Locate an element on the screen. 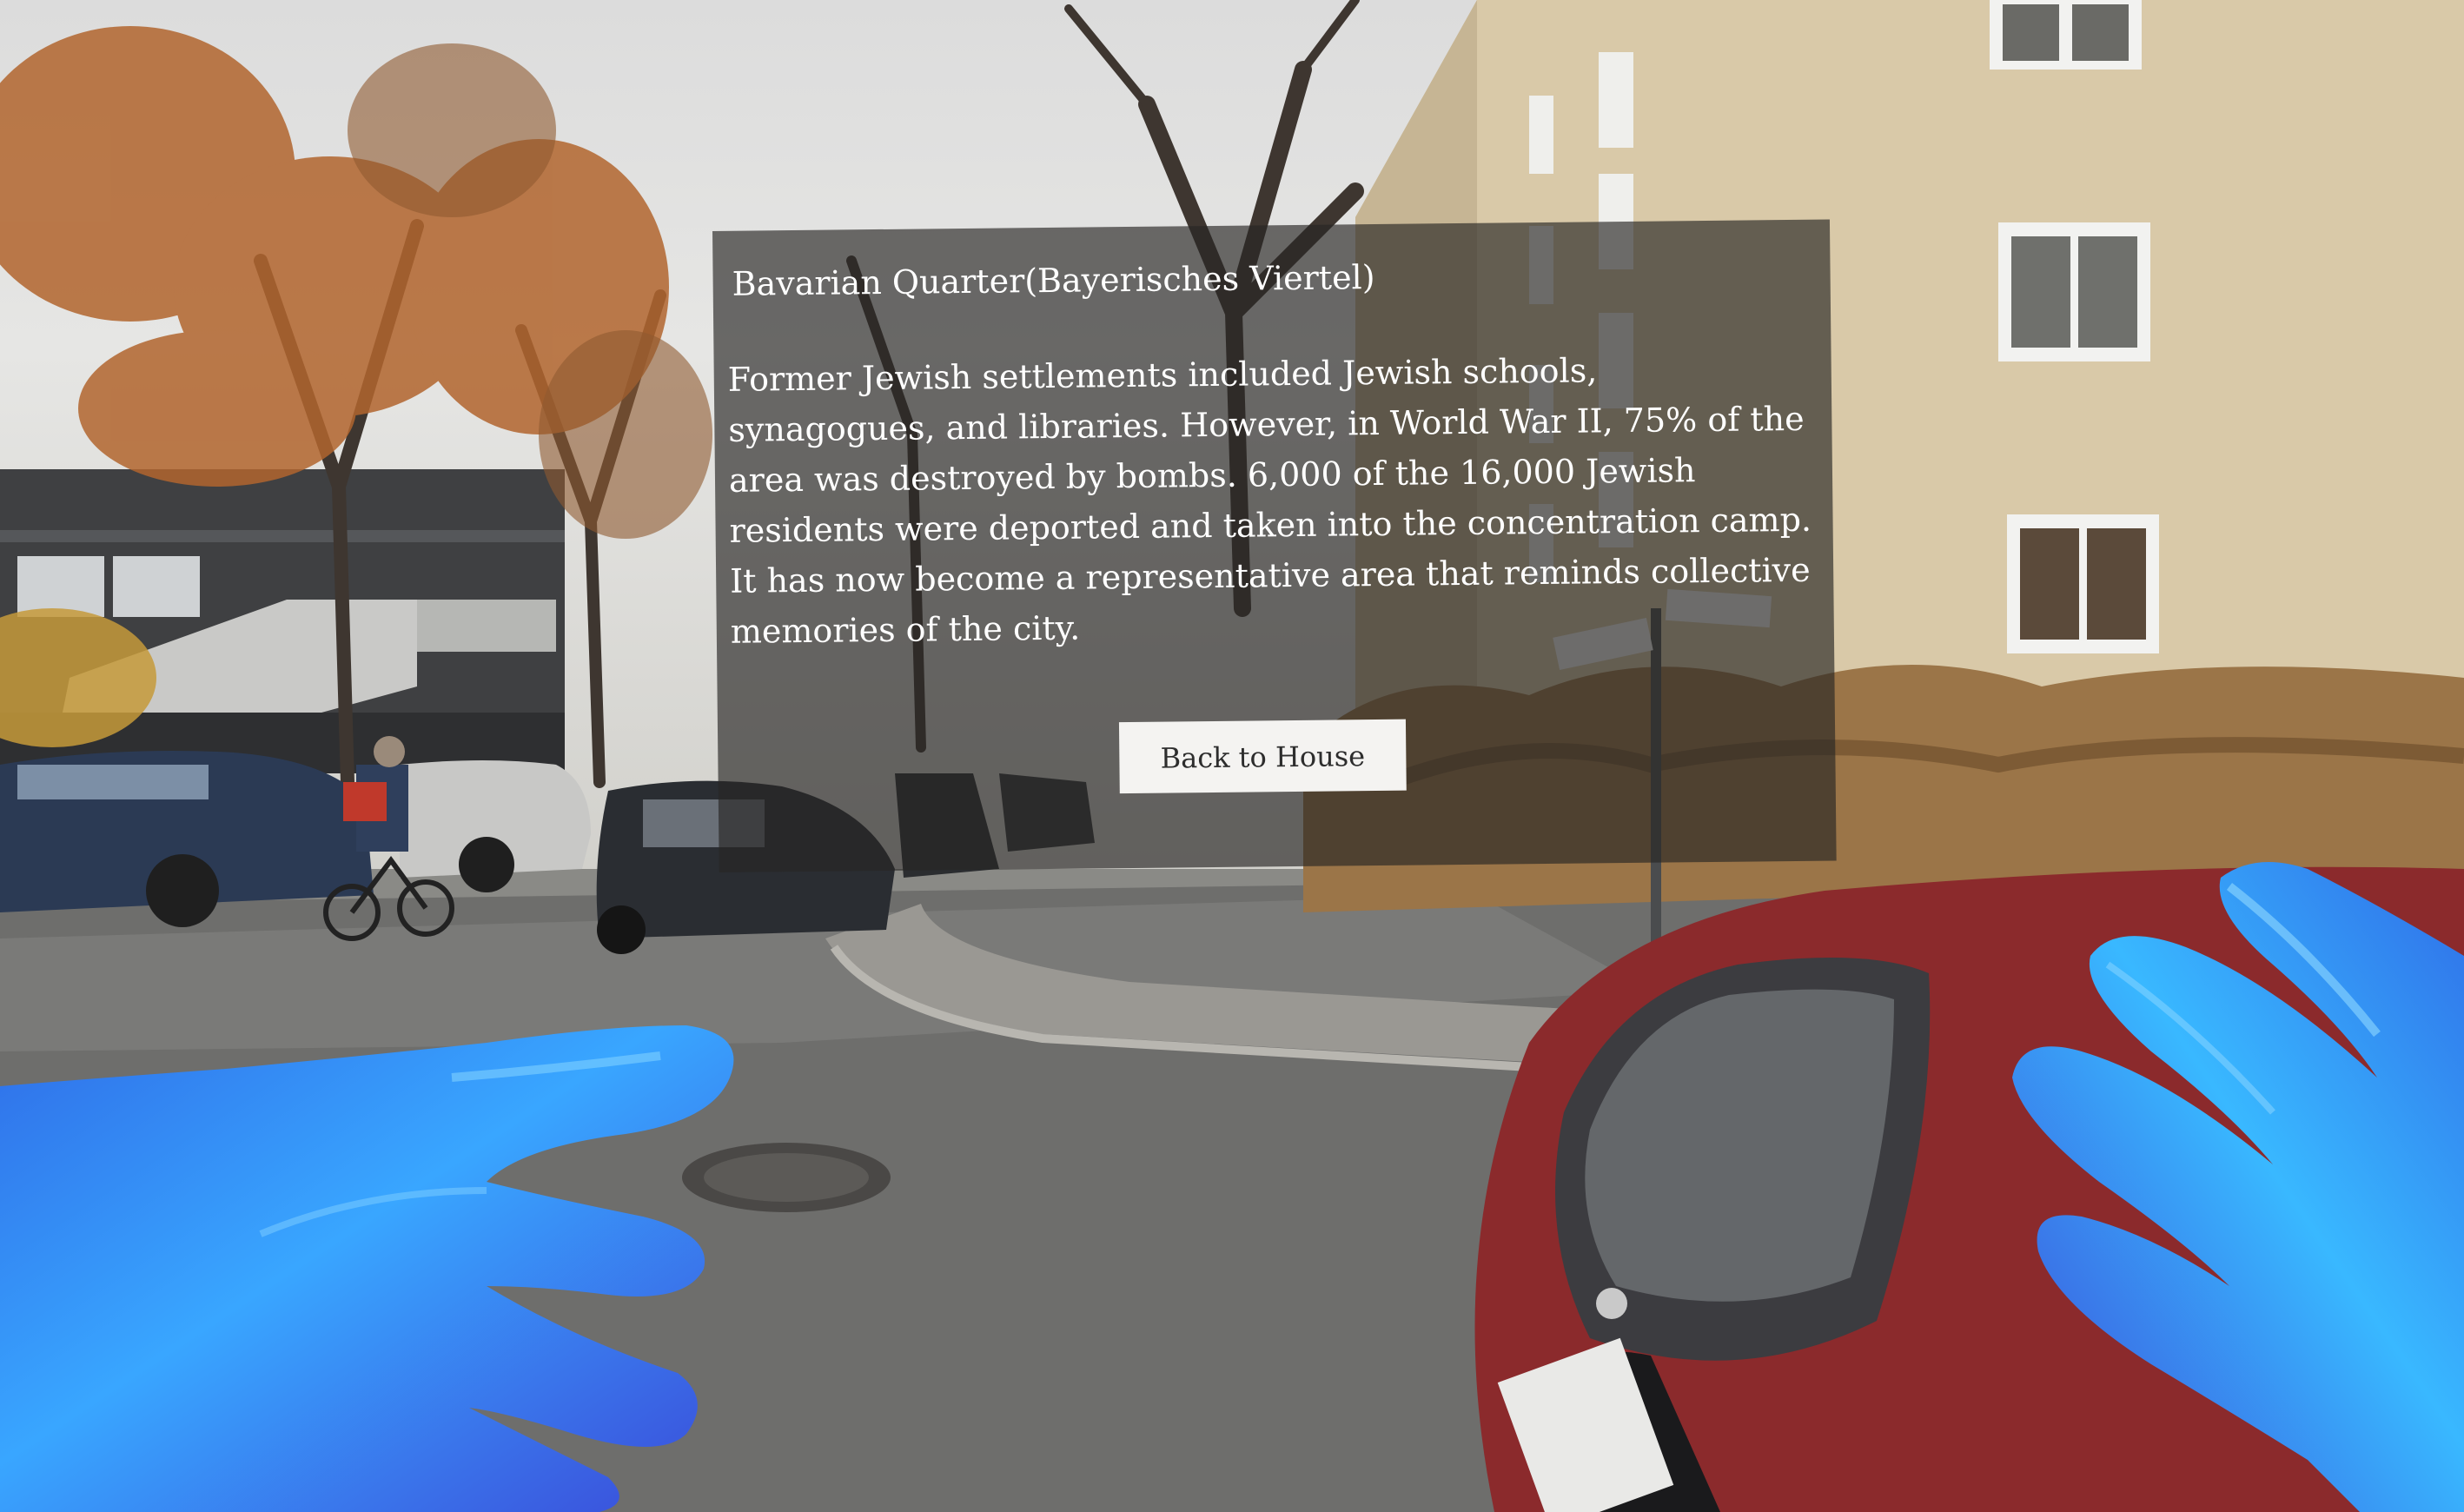 This screenshot has width=2464, height=1512. right-hand-icon is located at coordinates (2238, 1187).